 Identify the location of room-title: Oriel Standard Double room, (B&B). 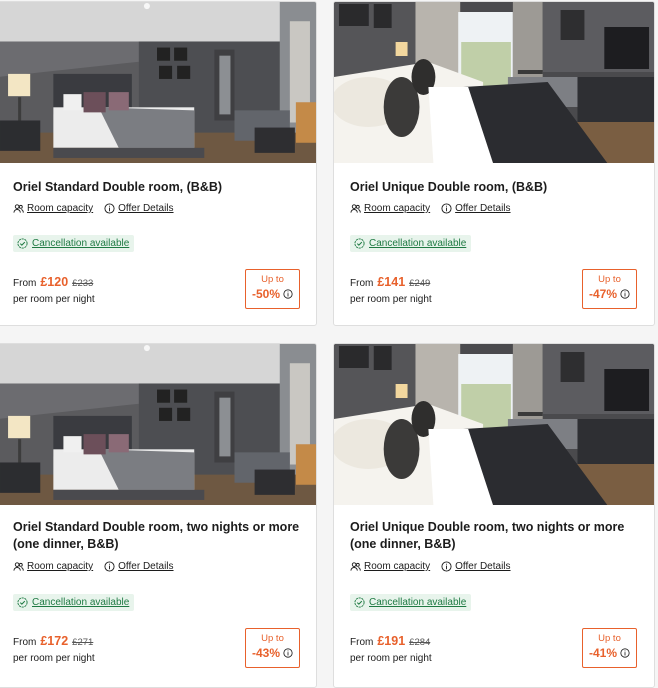
(159, 187).